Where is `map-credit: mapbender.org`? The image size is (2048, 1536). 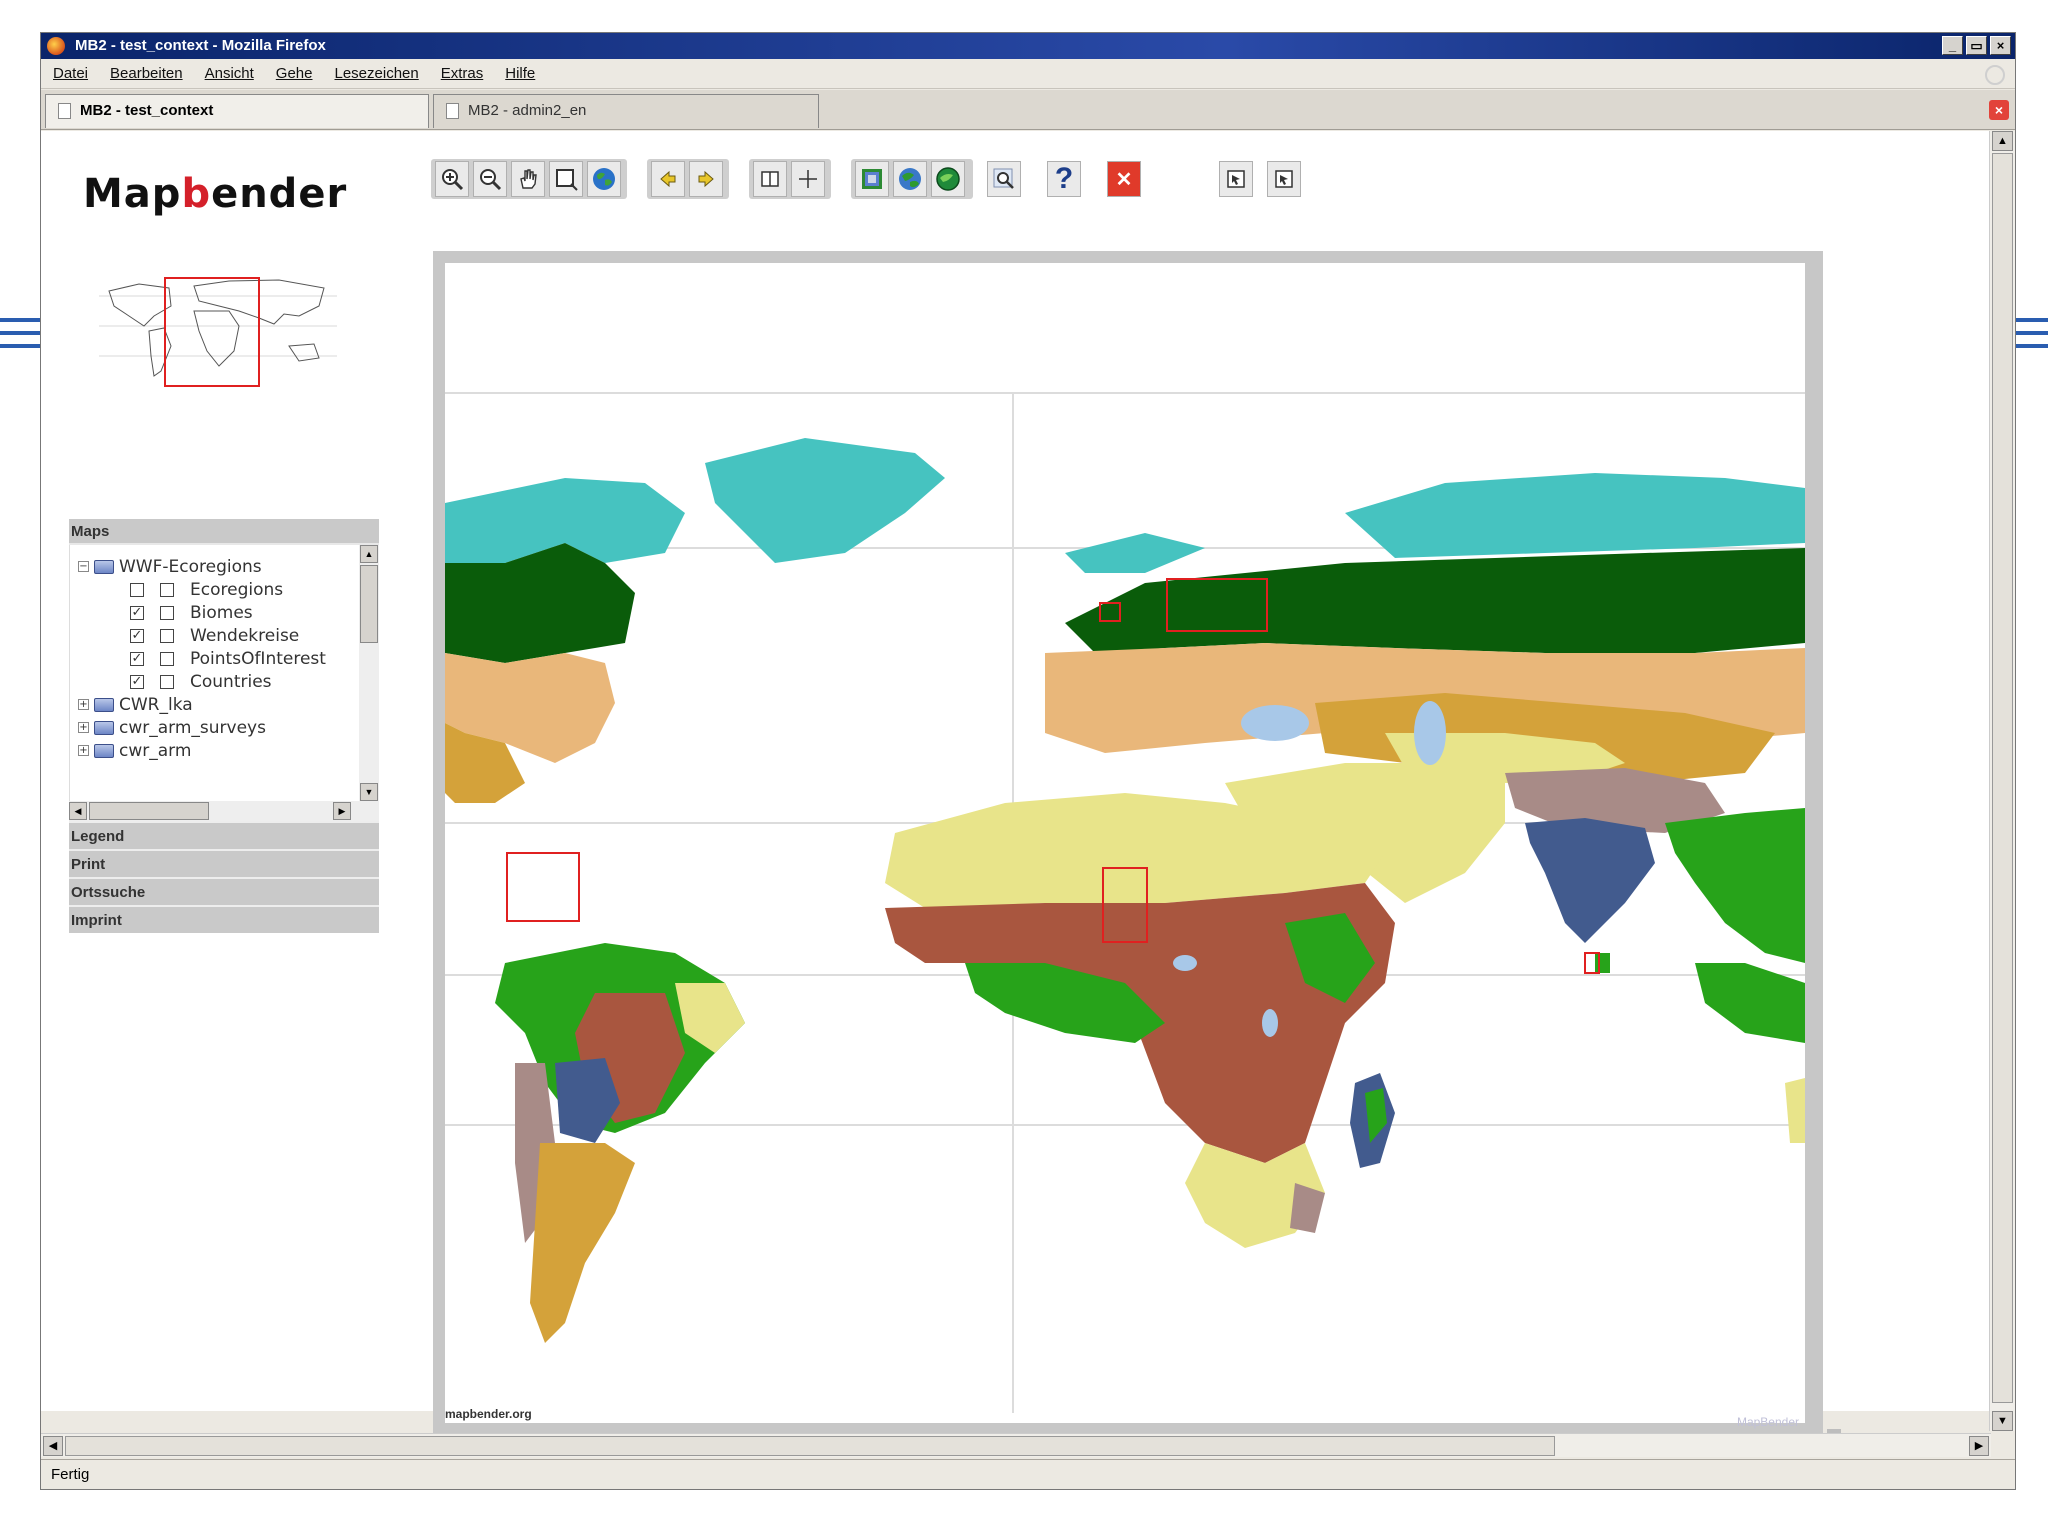 map-credit: mapbender.org is located at coordinates (488, 1414).